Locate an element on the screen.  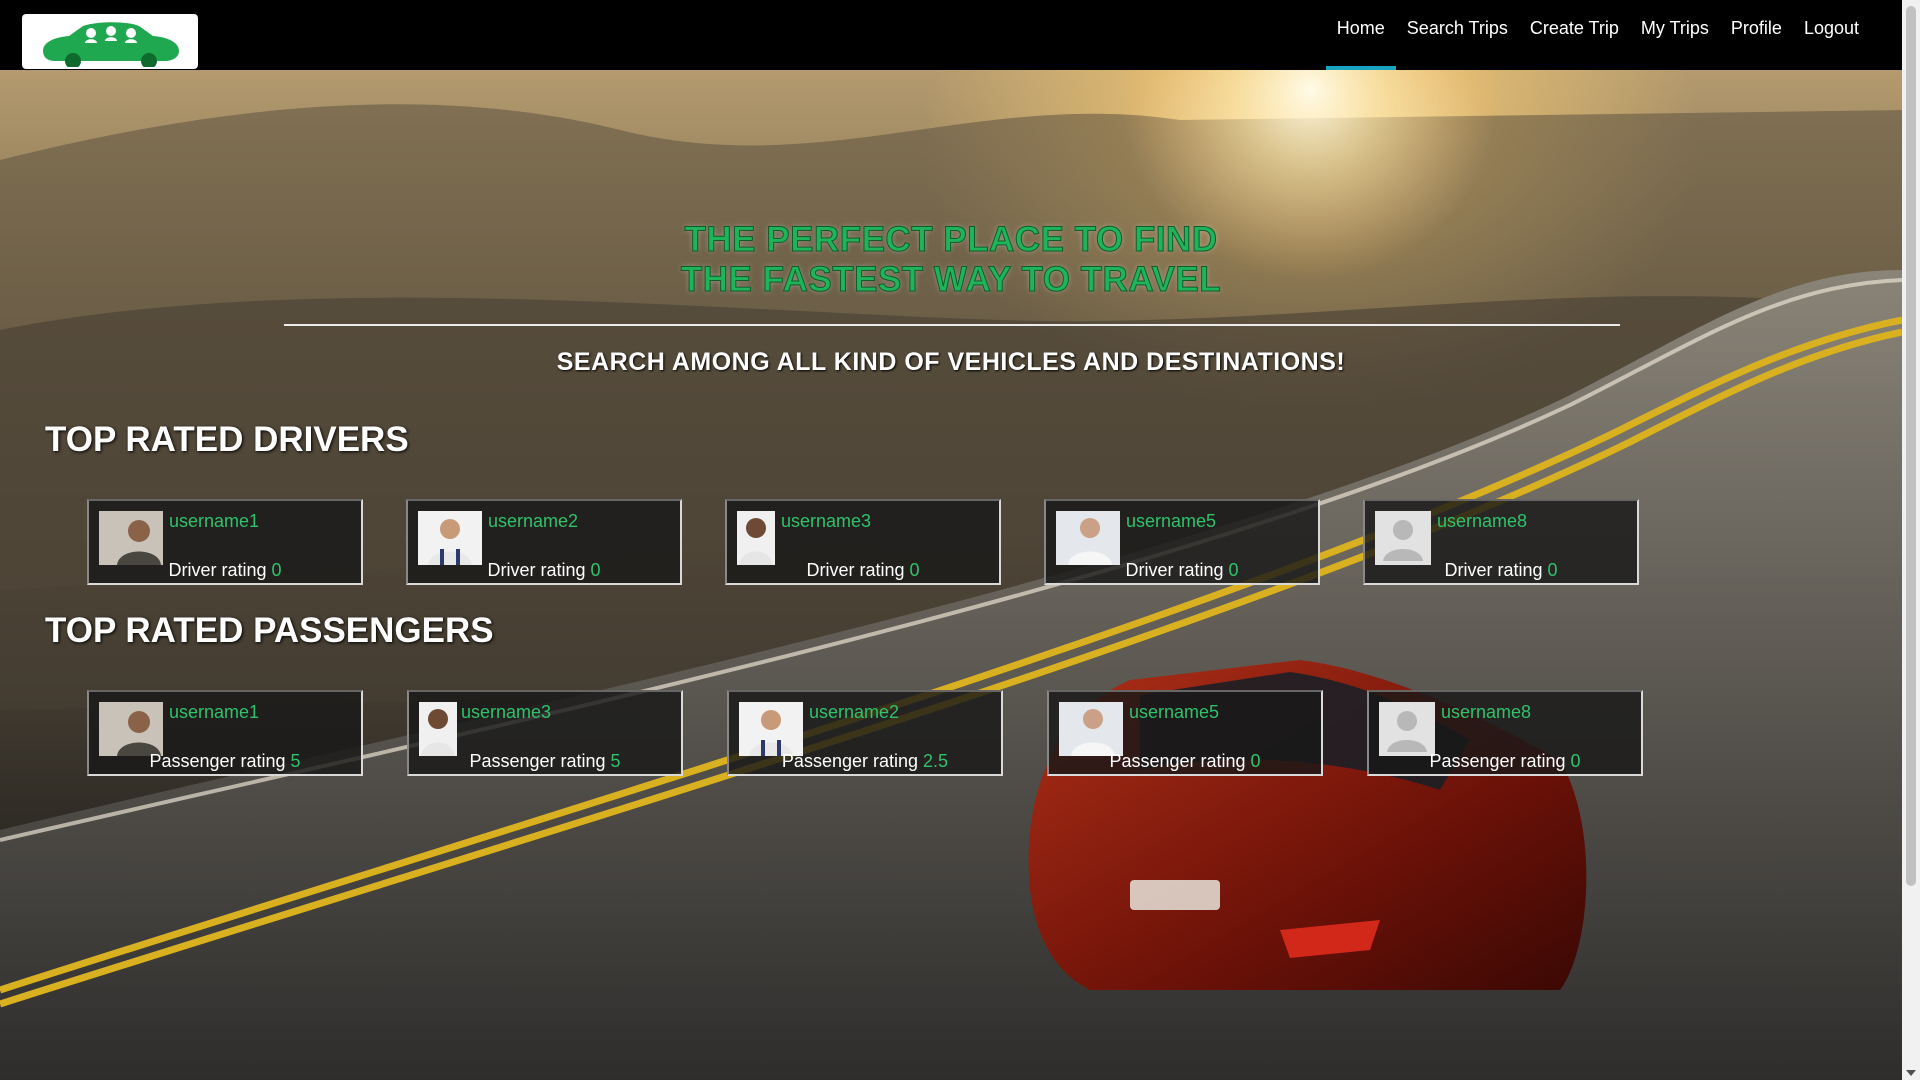
passengers-section-title: TOP RATED PASSENGERS is located at coordinates (269, 630).